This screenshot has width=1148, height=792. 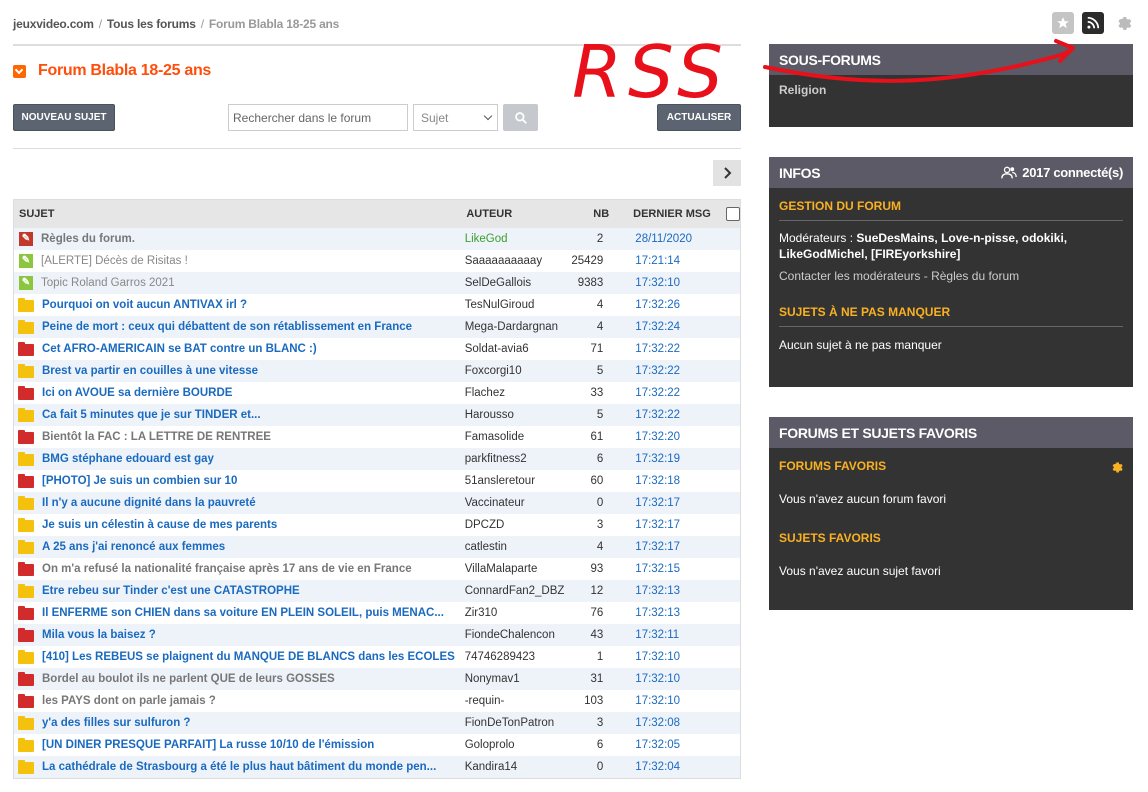 I want to click on topic-author: ConnardFan2_DBZ, so click(x=515, y=591).